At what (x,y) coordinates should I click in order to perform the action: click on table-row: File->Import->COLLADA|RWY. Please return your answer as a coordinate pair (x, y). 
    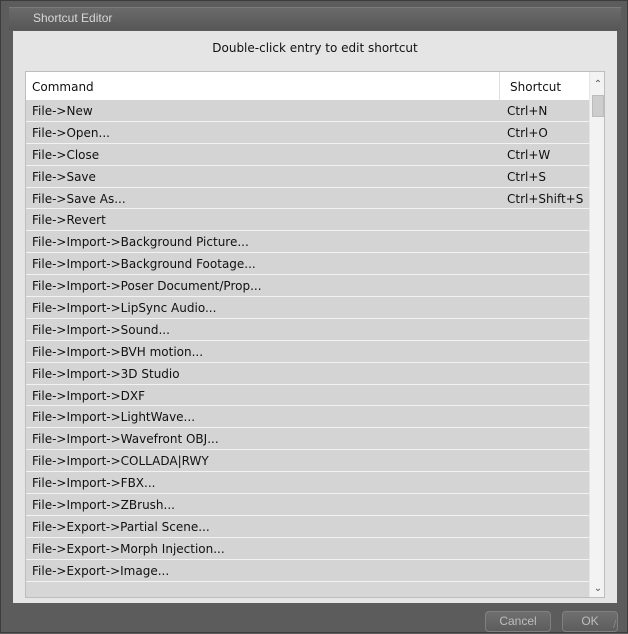
    Looking at the image, I should click on (307, 461).